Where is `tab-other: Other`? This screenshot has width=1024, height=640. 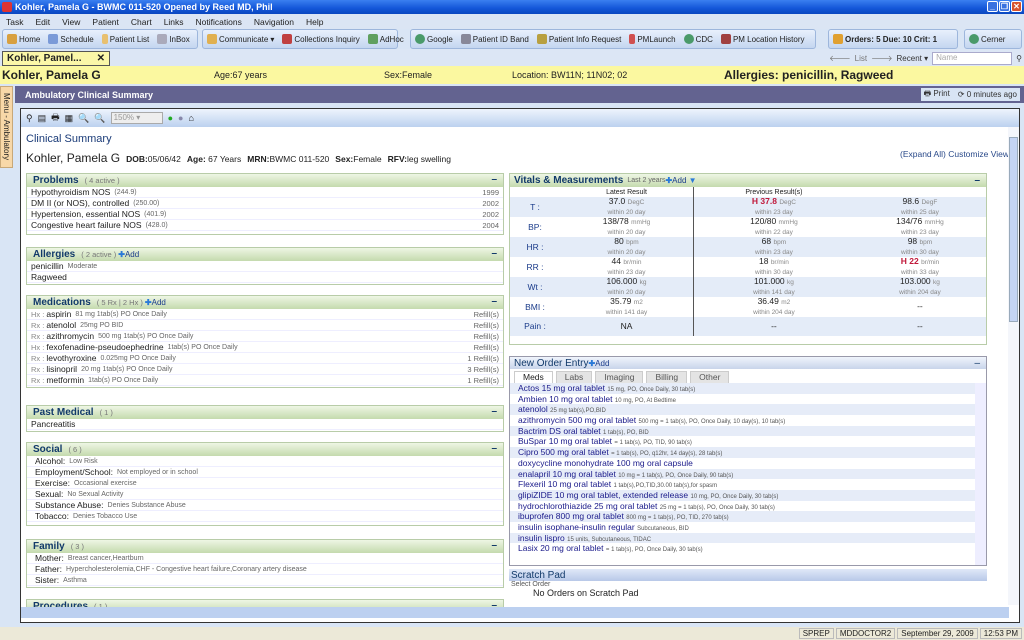
tab-other: Other is located at coordinates (710, 377).